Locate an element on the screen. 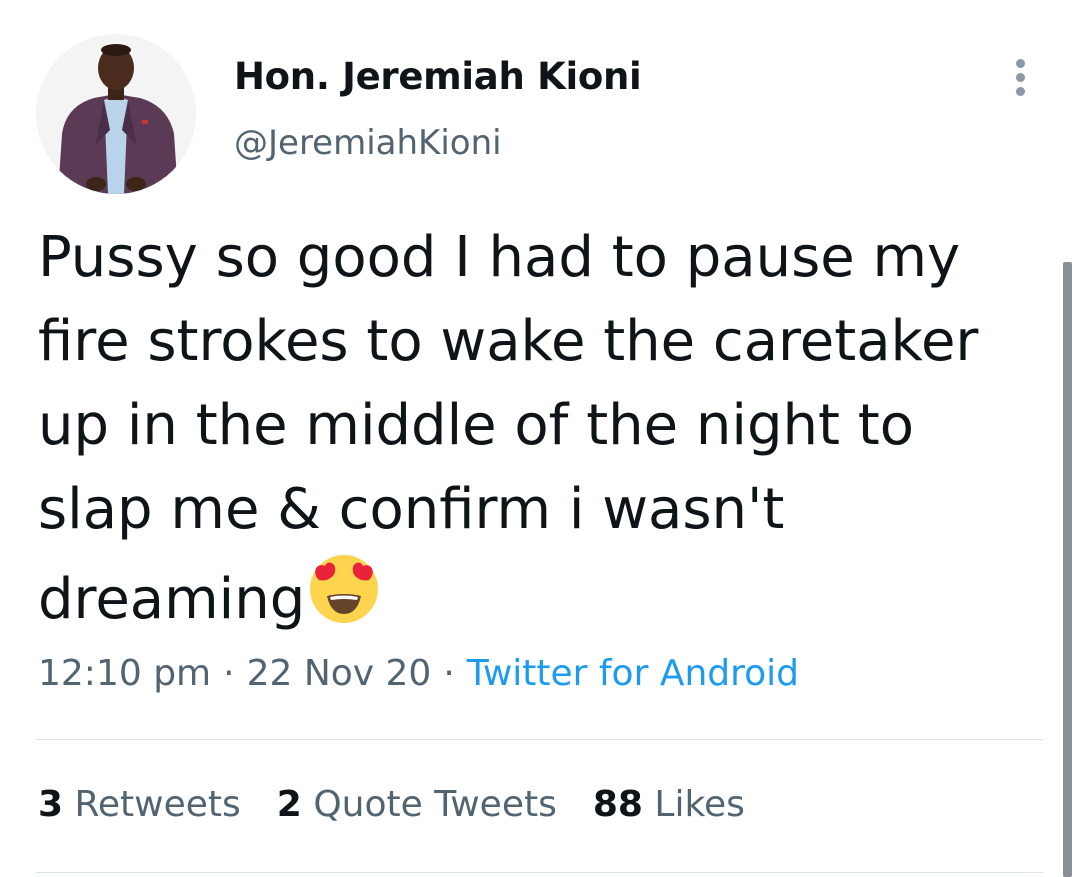  scrollbar is located at coordinates (1067, 569).